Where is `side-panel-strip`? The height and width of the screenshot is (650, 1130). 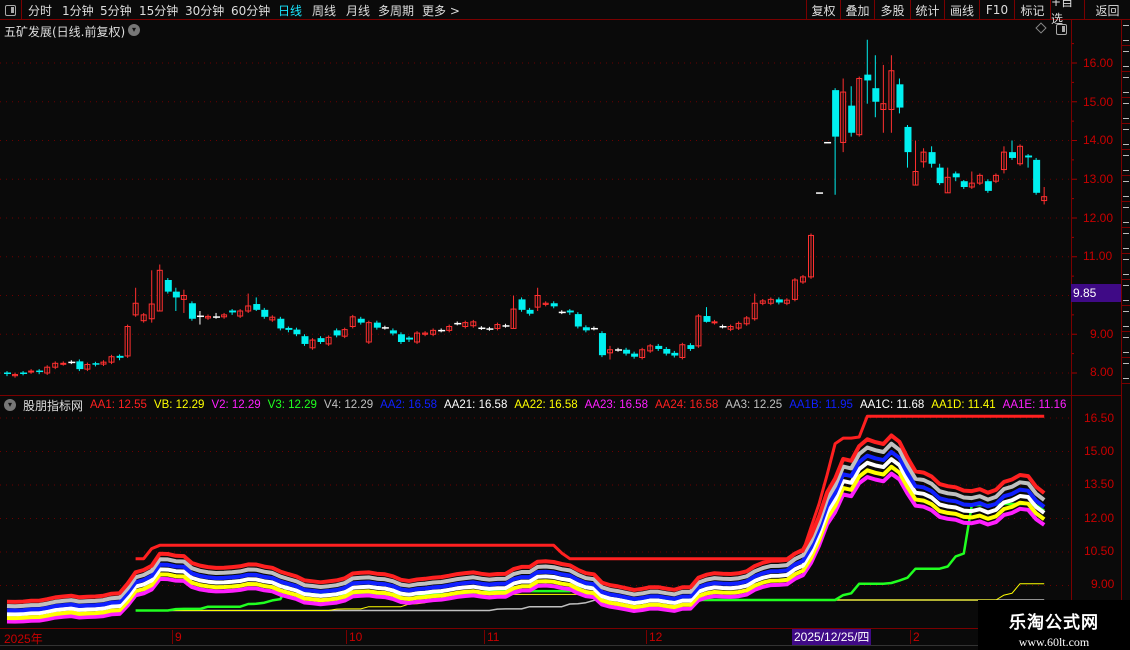
side-panel-strip is located at coordinates (1125, 324).